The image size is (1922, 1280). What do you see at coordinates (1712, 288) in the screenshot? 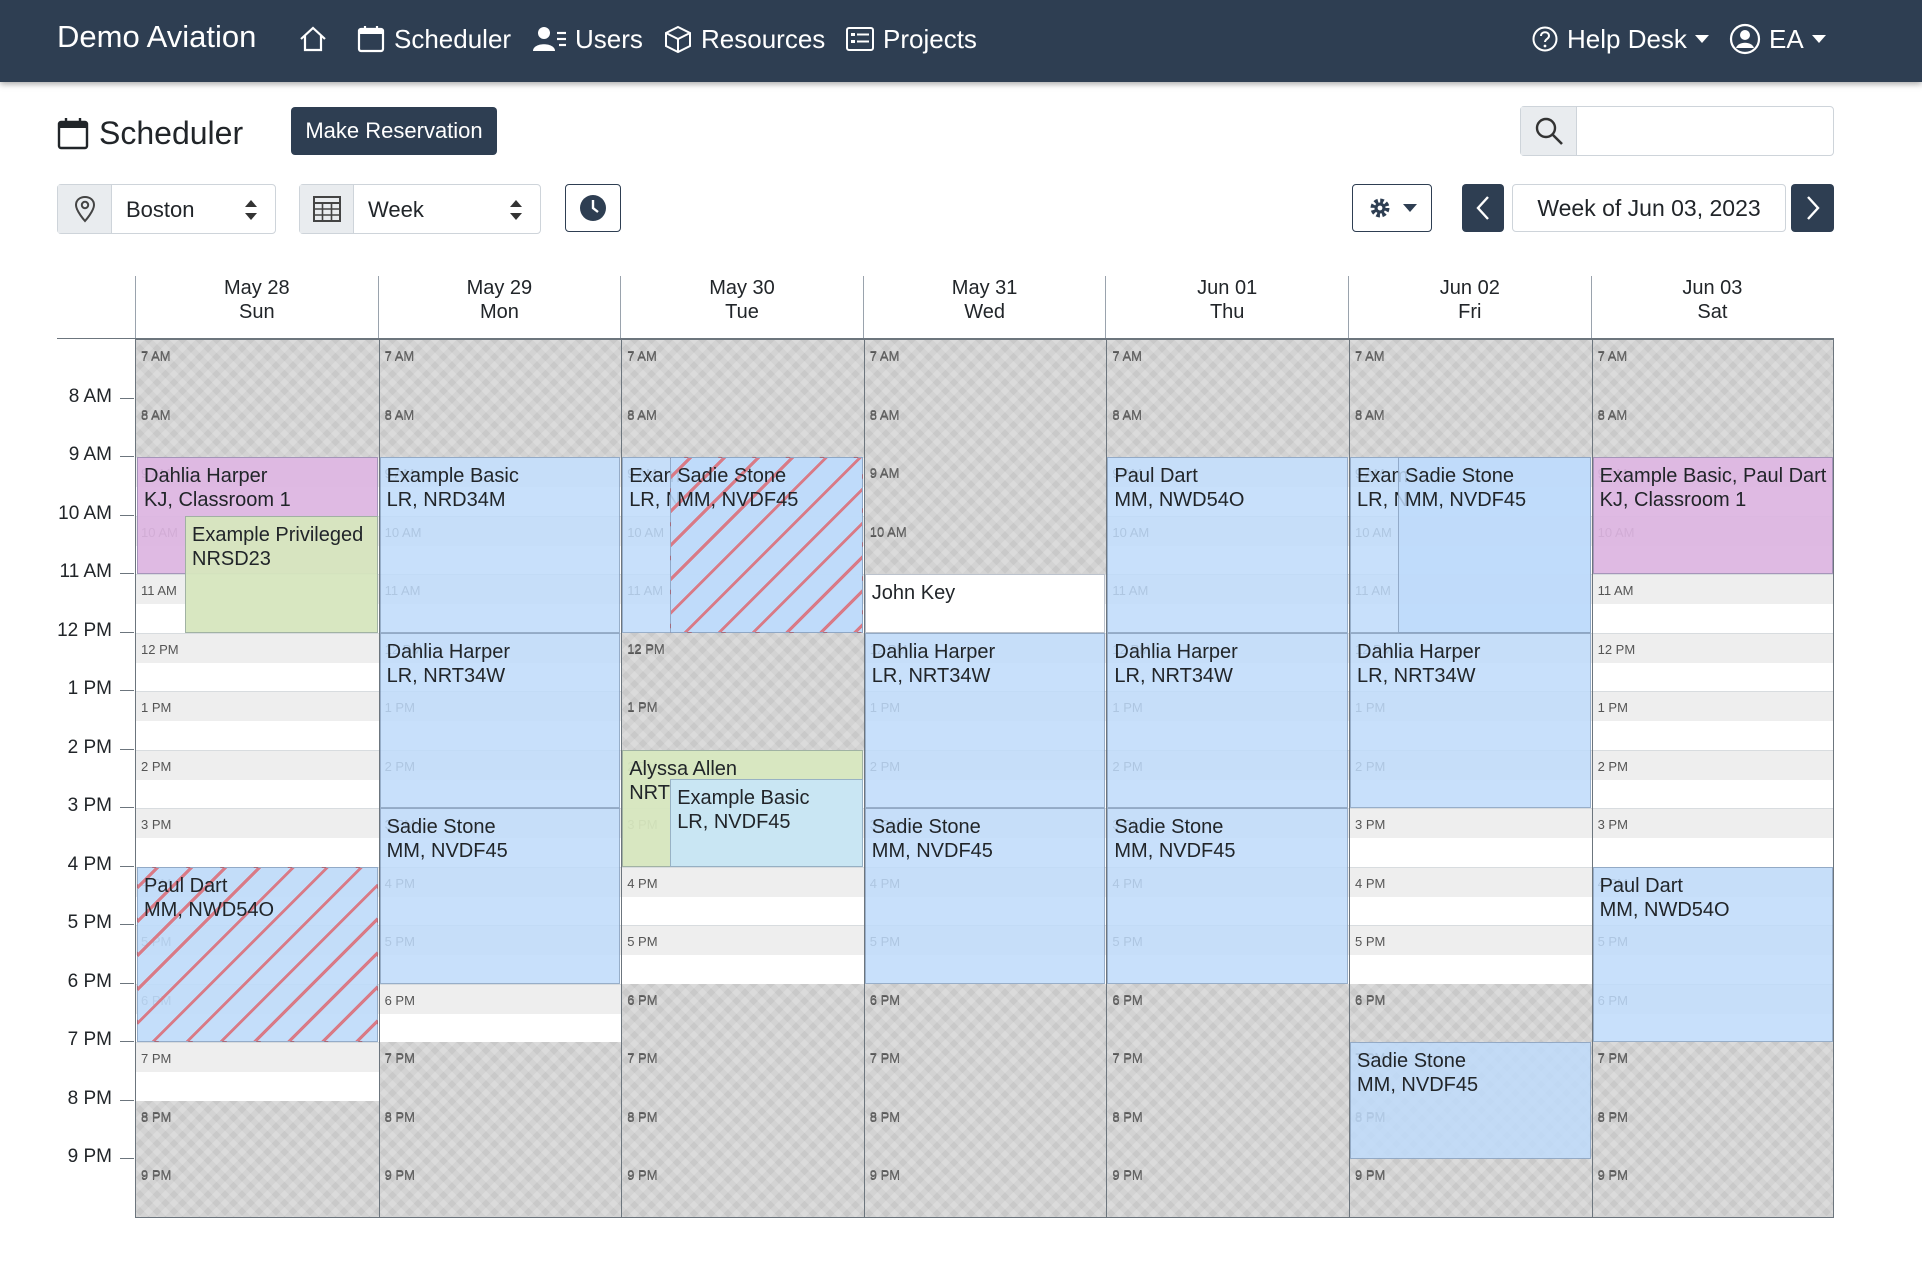
I see `day-header-date: Jun 03` at bounding box center [1712, 288].